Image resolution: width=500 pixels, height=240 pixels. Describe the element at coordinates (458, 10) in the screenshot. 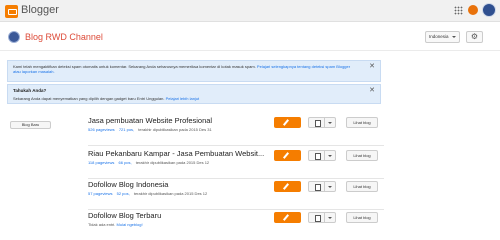

I see `apps-grid-icon` at that location.